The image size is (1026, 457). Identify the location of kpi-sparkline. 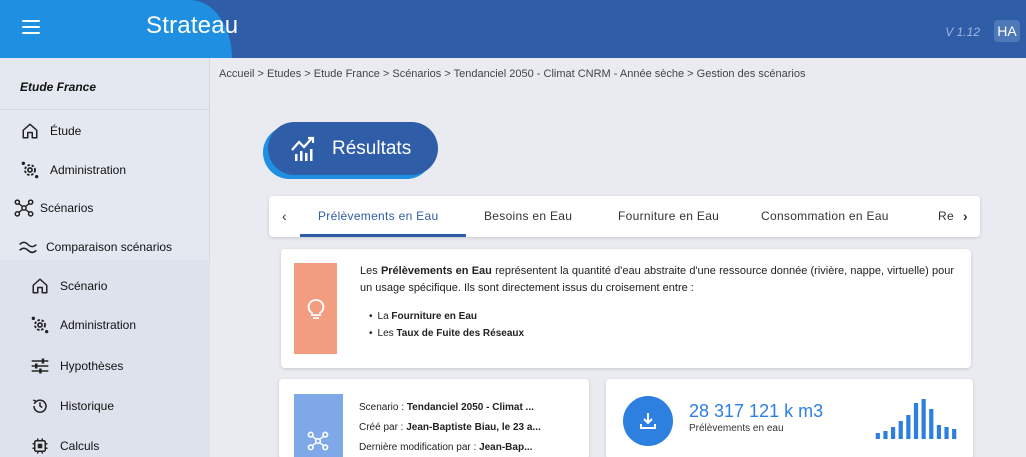
(916, 419).